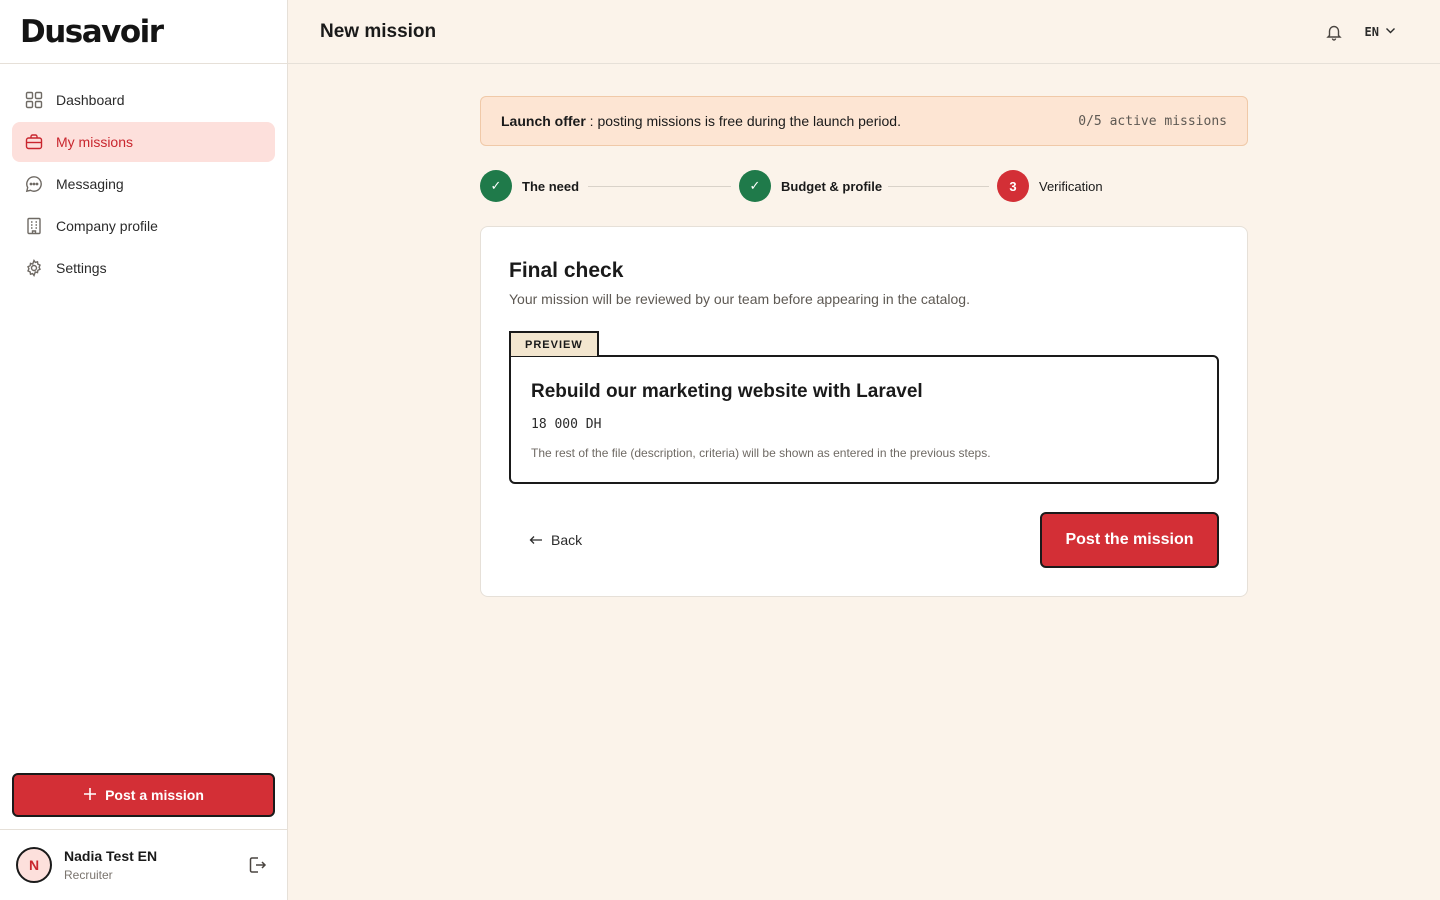  Describe the element at coordinates (1129, 540) in the screenshot. I see `post-the-mission-button: Post the mission` at that location.